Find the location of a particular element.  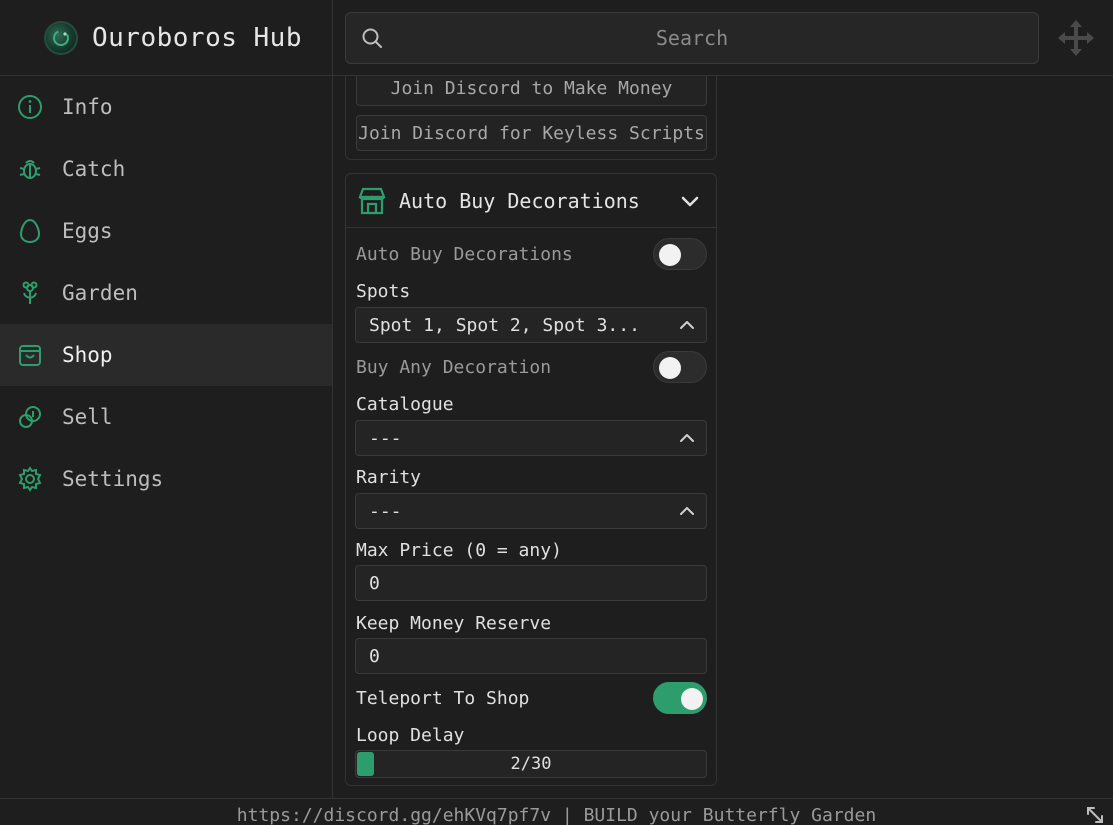

reserve-field is located at coordinates (531, 656).